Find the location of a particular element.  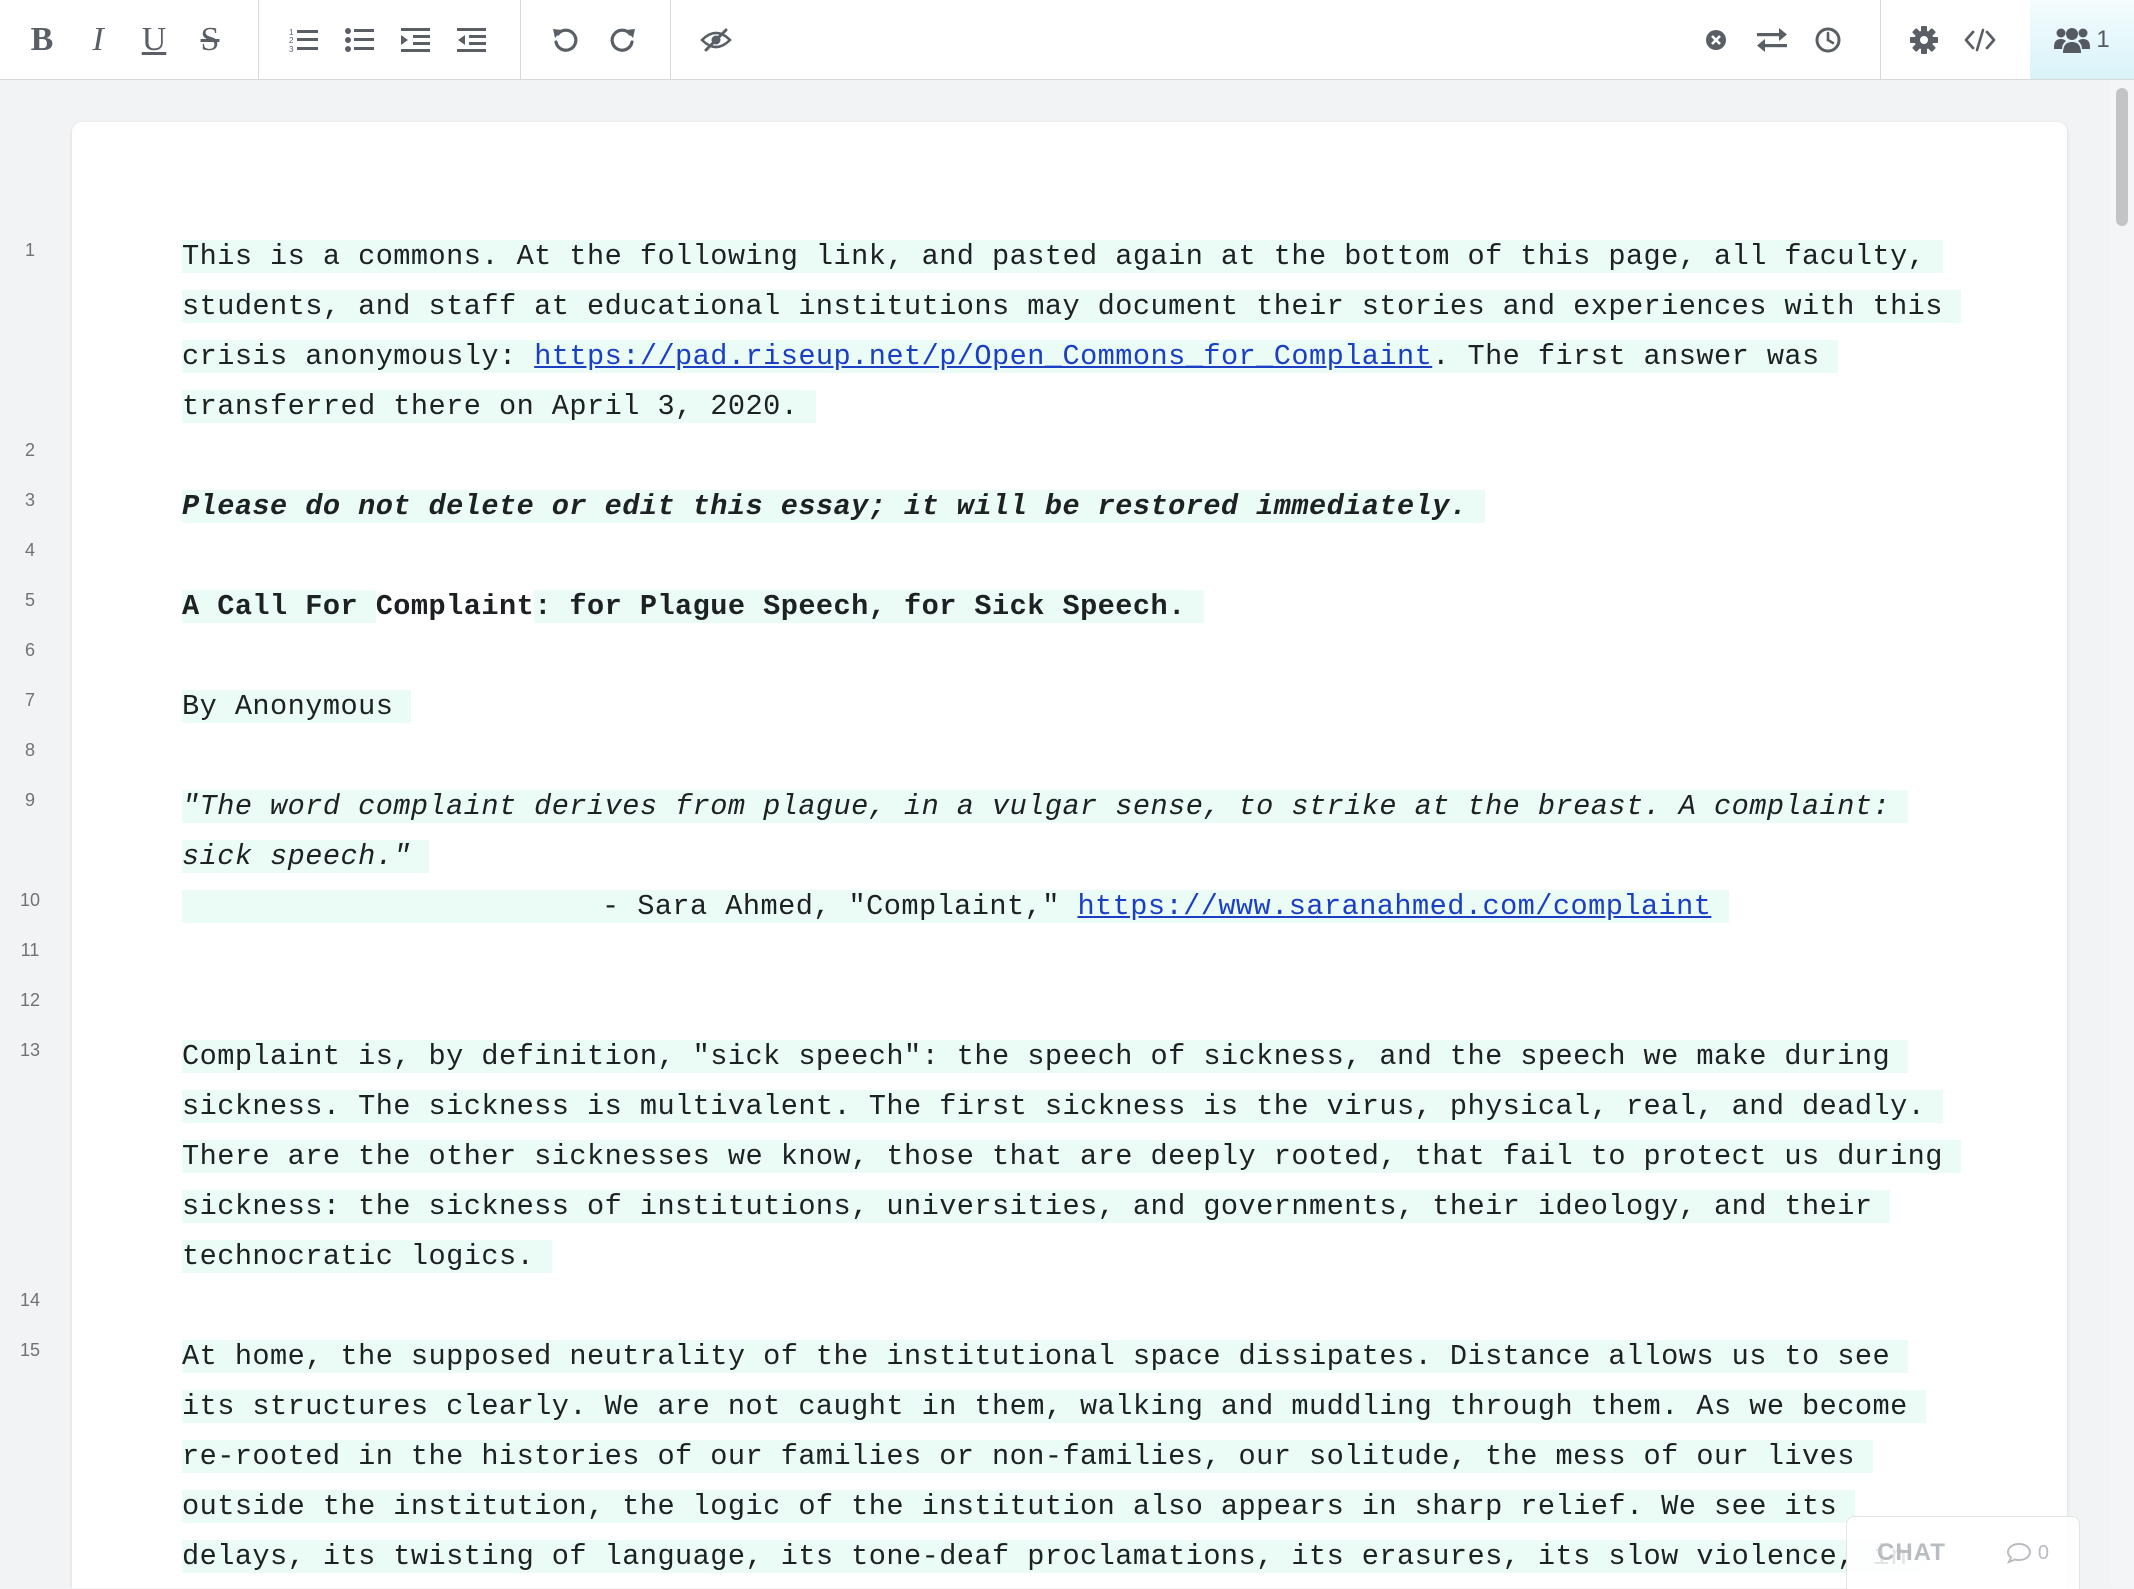

strikethrough-icon: S is located at coordinates (210, 39).